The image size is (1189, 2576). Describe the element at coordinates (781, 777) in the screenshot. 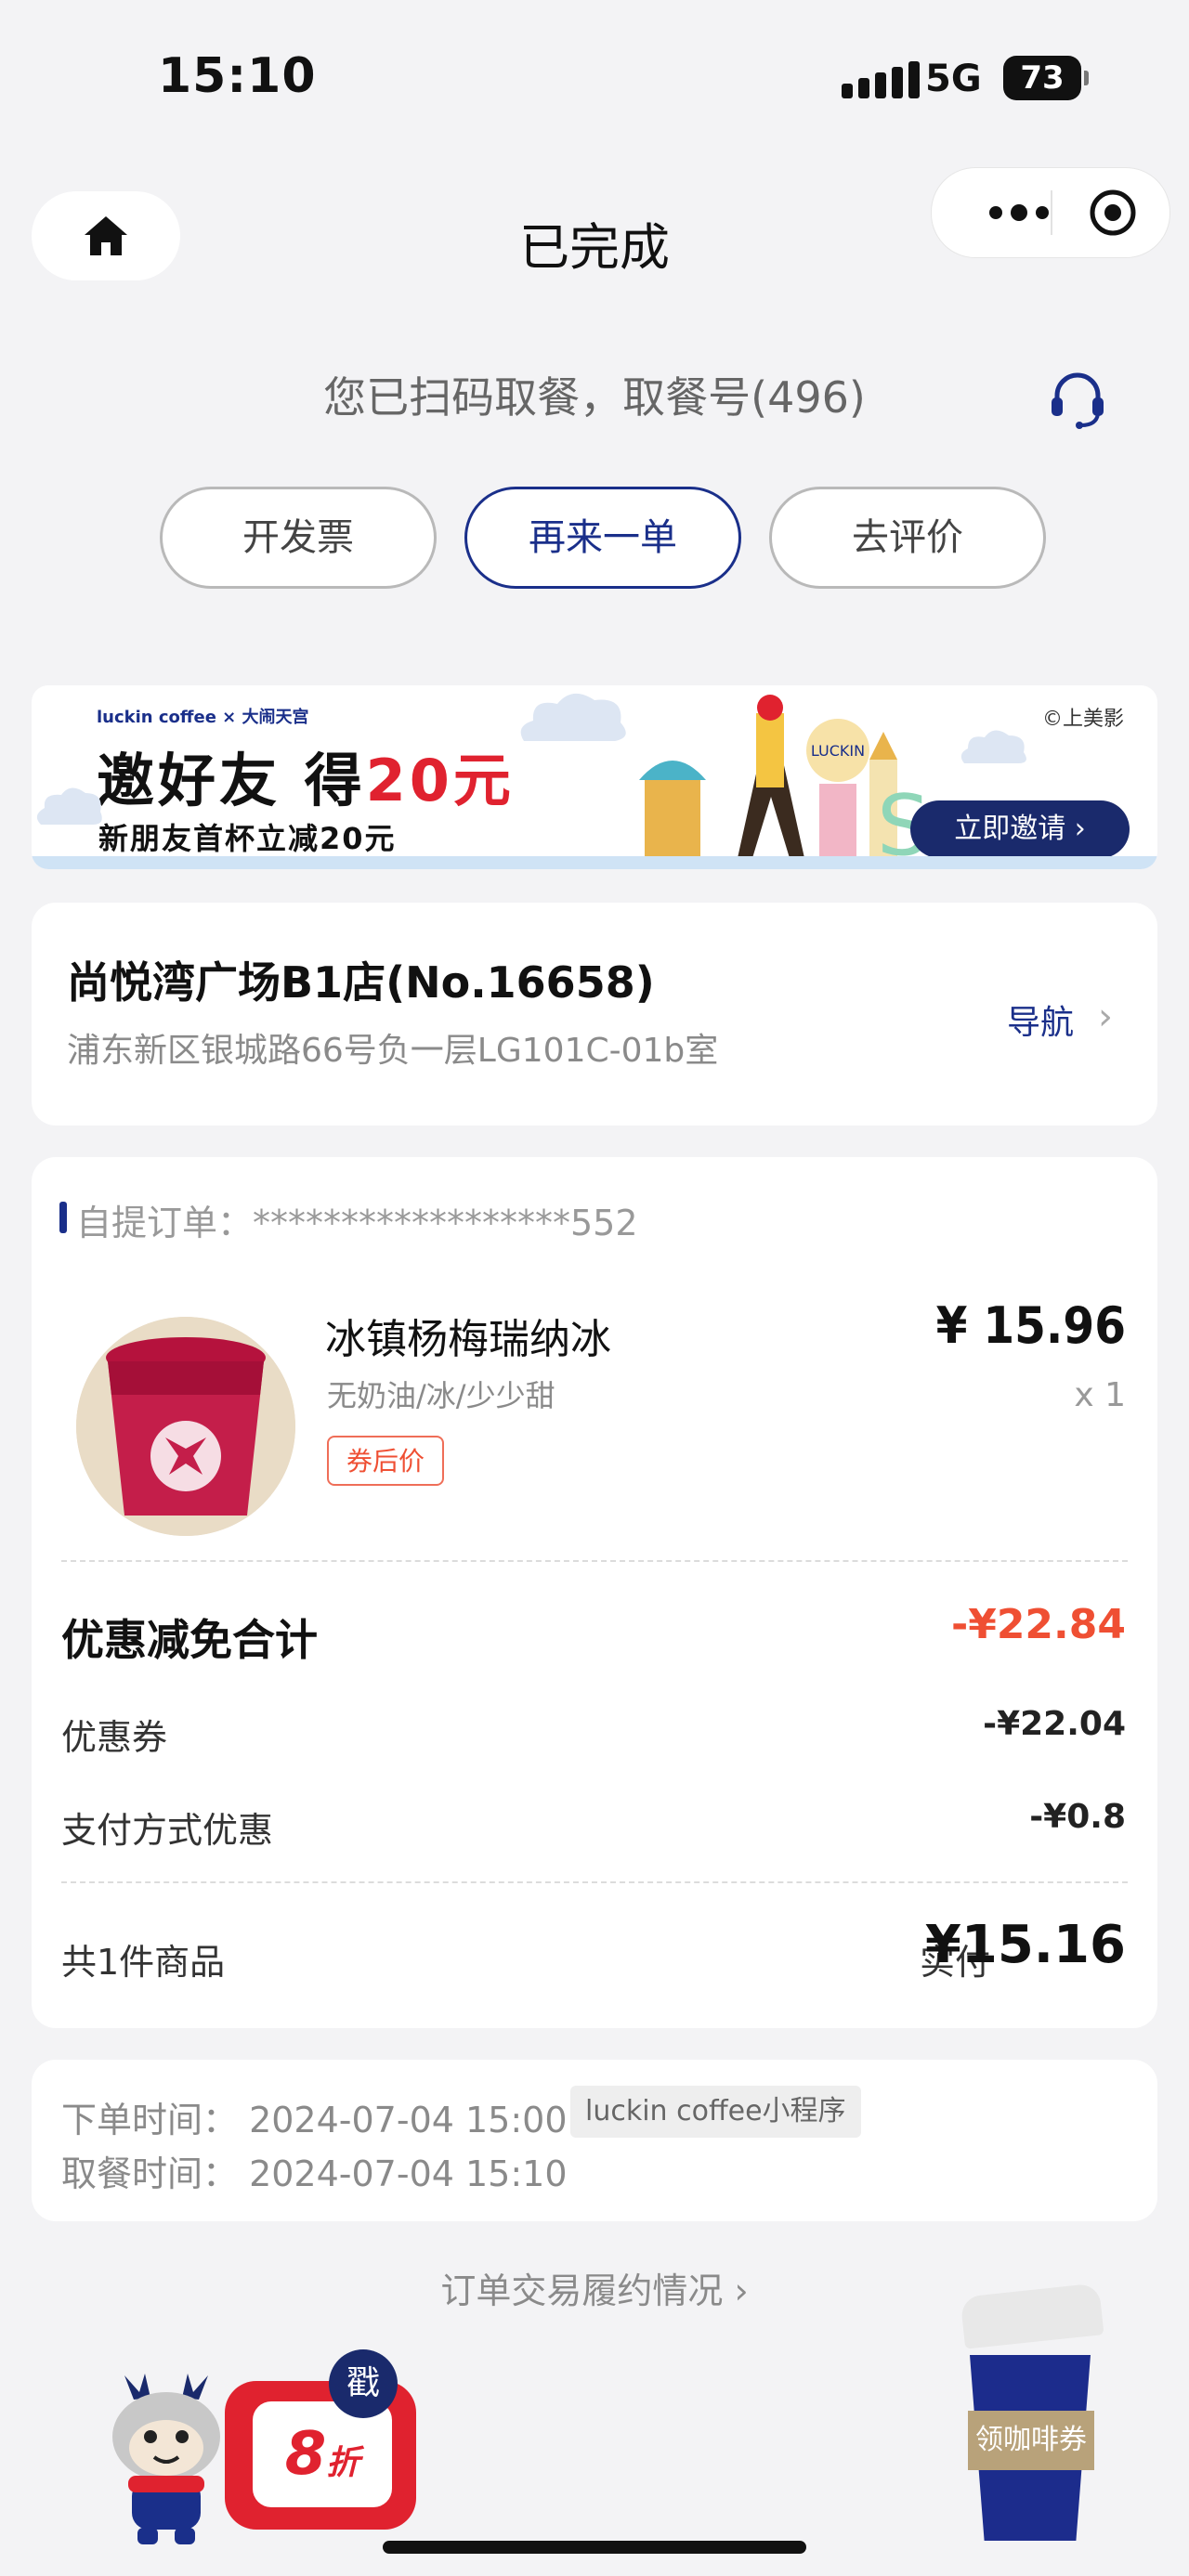

I see `paris-illustration: LUCKIN S` at that location.